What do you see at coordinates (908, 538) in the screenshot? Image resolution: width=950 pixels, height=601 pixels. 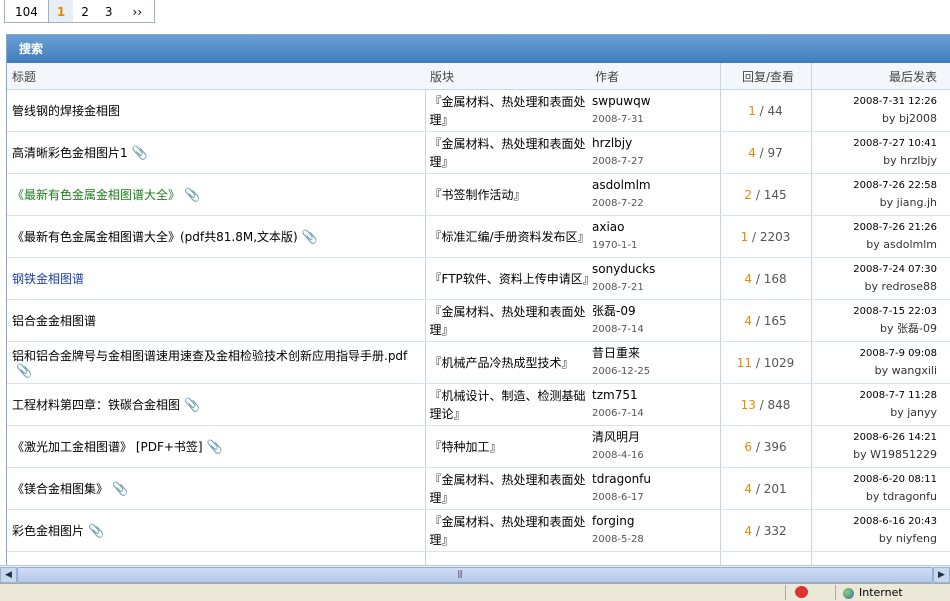 I see `last-post-user: by niyfeng` at bounding box center [908, 538].